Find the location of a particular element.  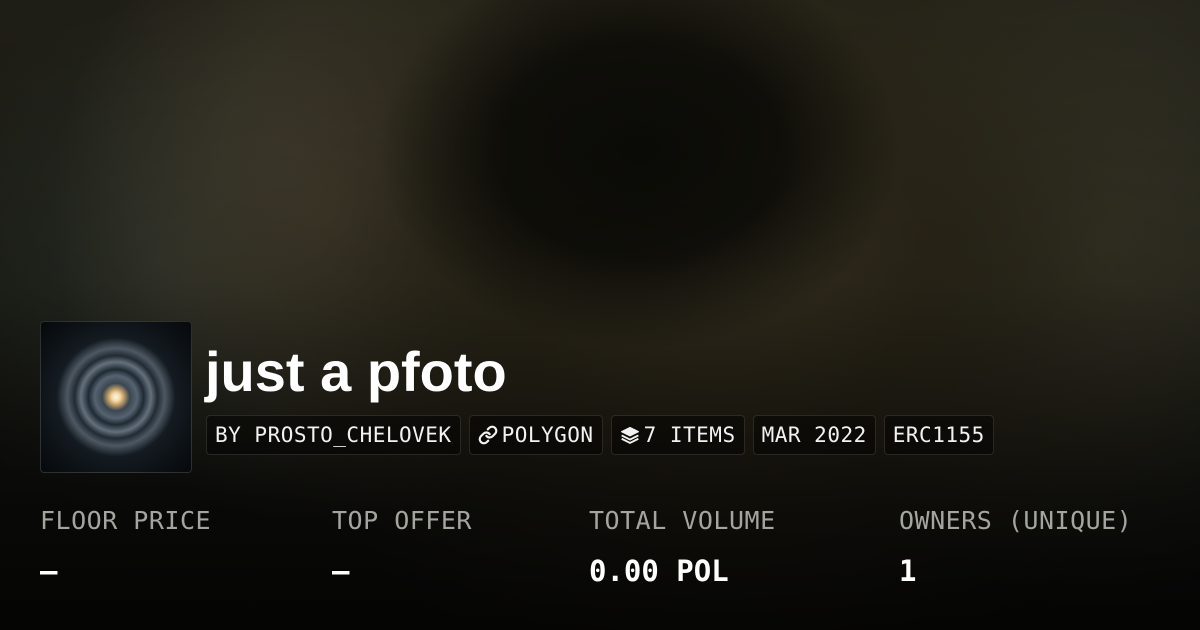

stat-label: FLOOR PRICE is located at coordinates (126, 520).